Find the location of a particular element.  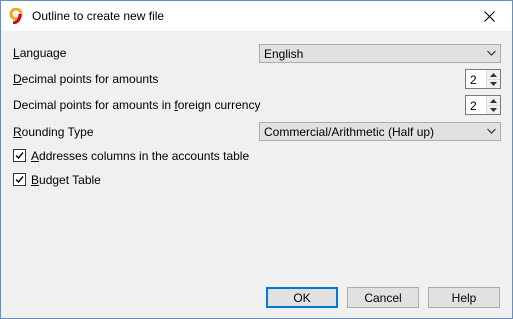

language-dropdown: English is located at coordinates (380, 53).